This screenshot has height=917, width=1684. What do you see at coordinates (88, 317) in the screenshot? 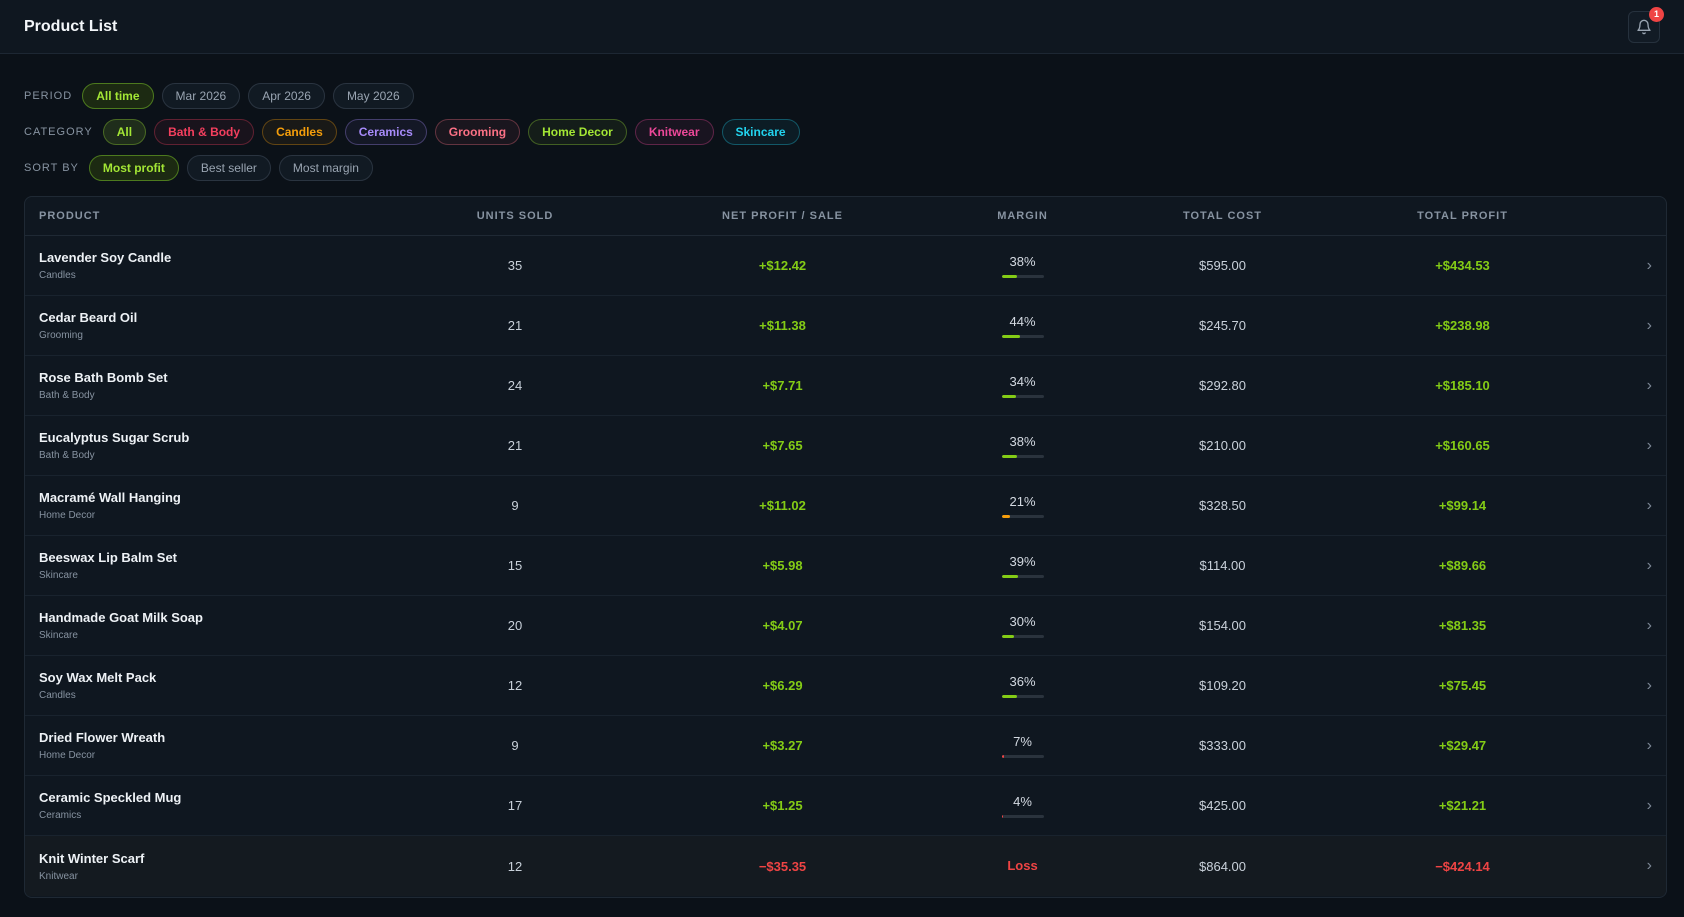
I see `product-name: Cedar Beard Oil` at bounding box center [88, 317].